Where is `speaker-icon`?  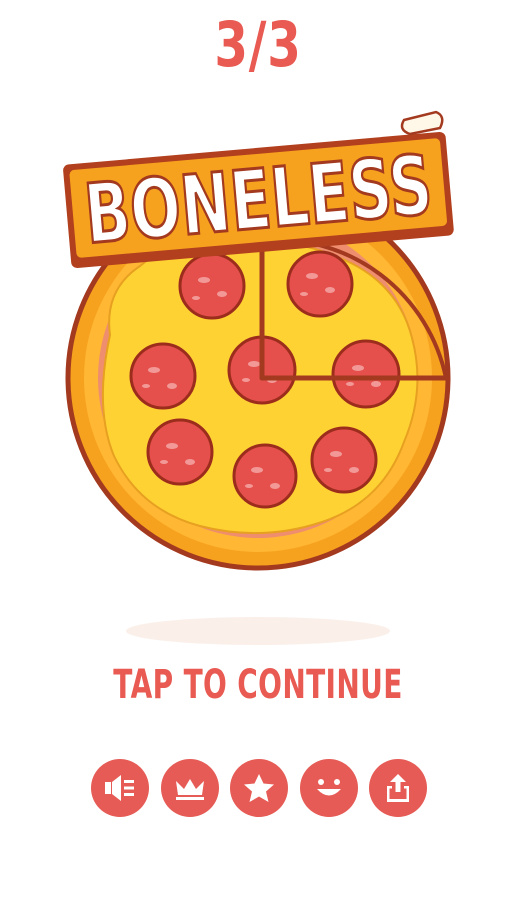 speaker-icon is located at coordinates (119, 788).